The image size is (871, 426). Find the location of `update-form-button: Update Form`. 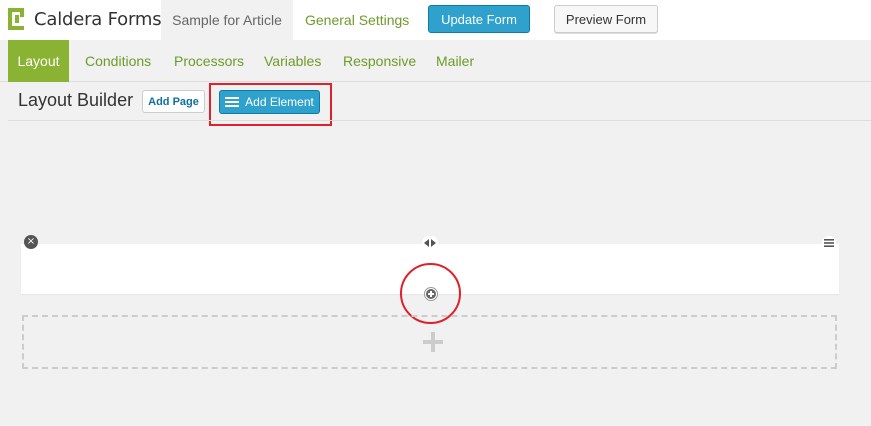

update-form-button: Update Form is located at coordinates (479, 19).